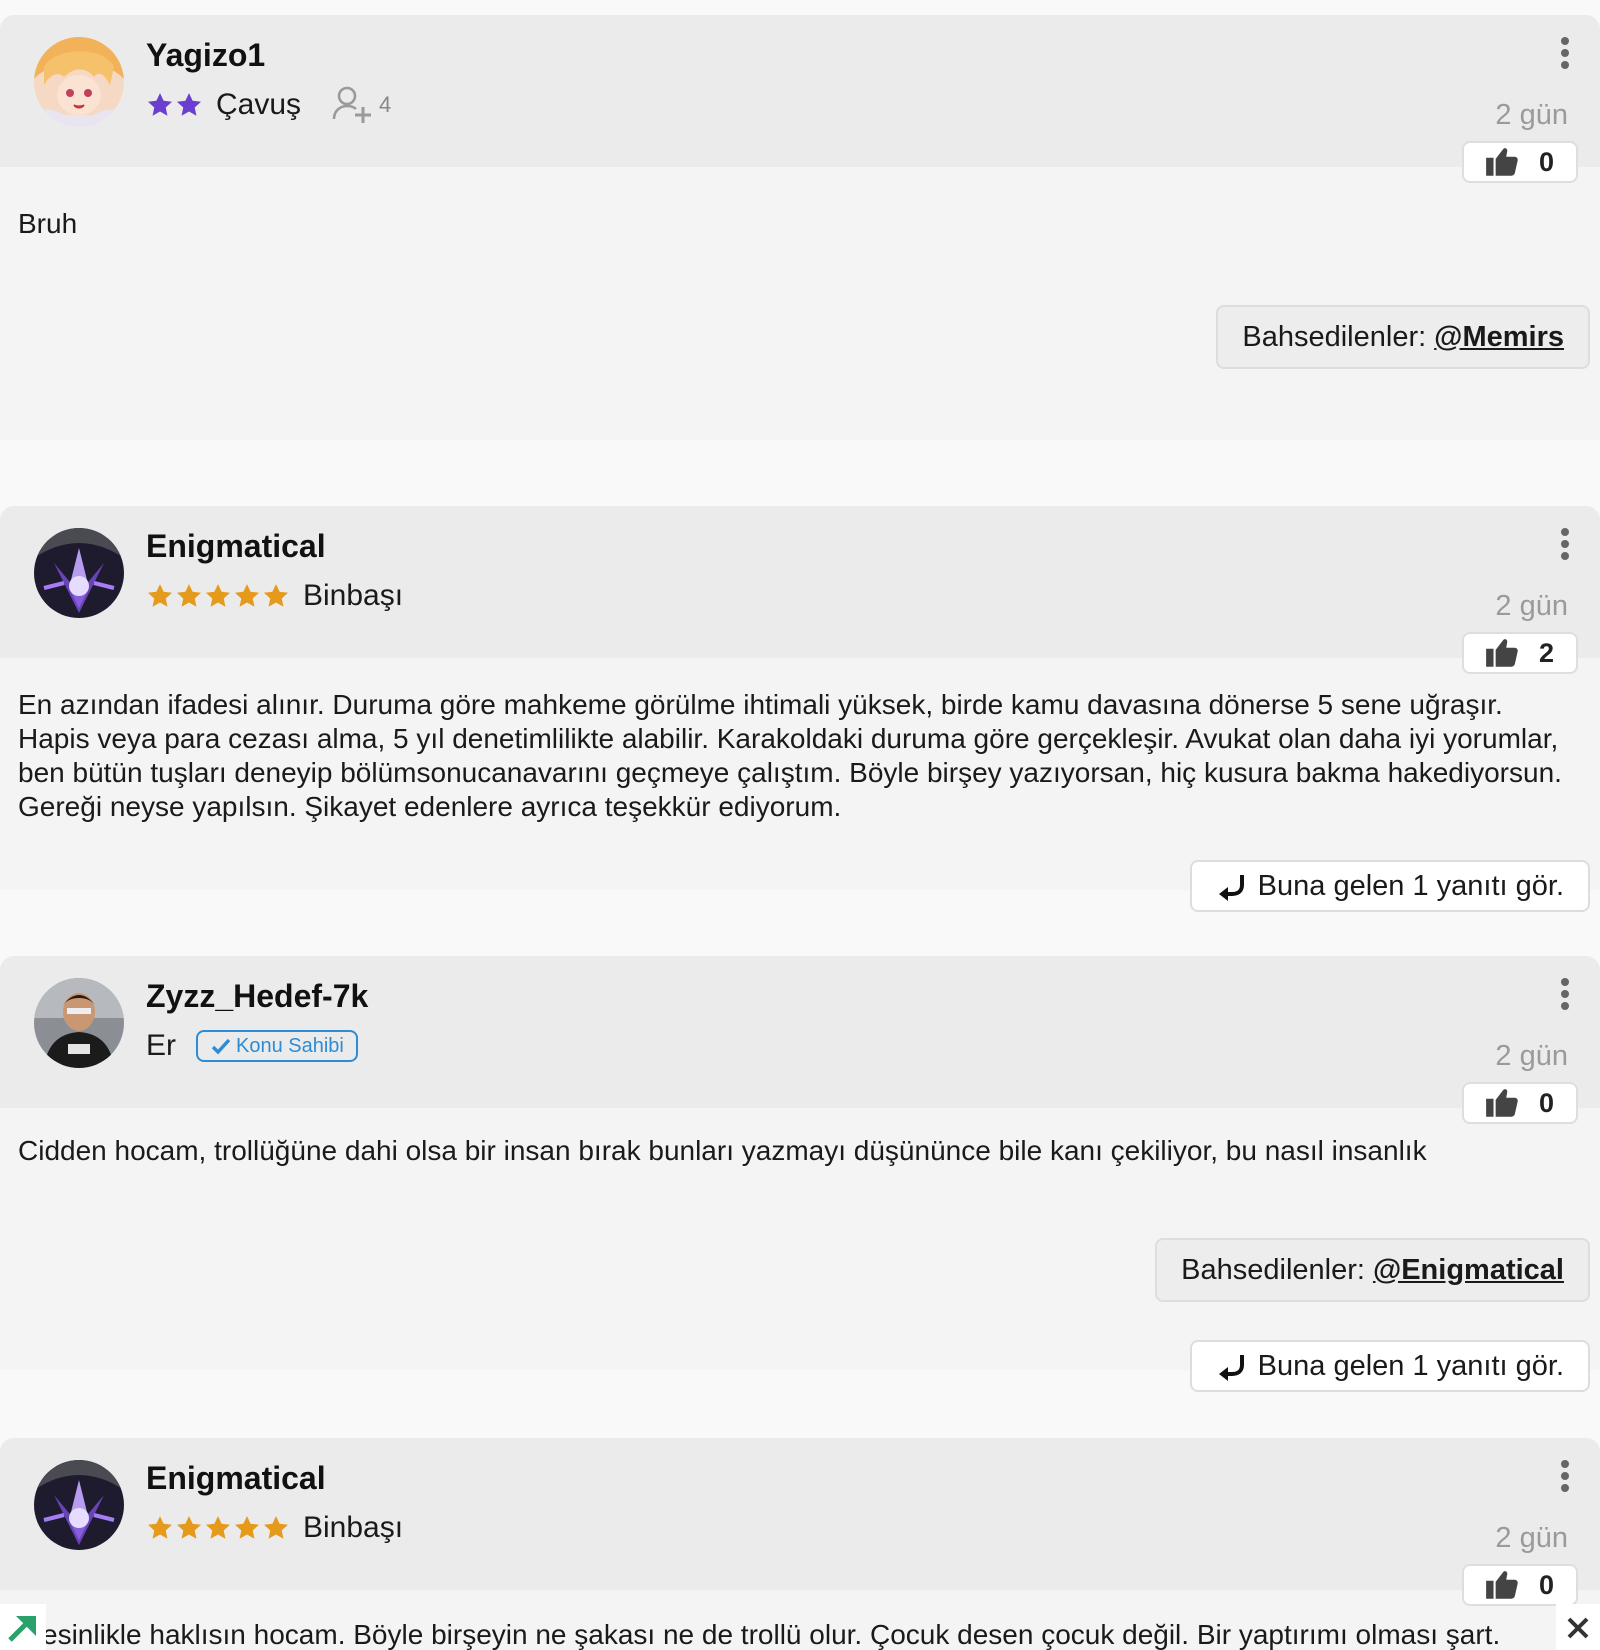 The image size is (1600, 1650). Describe the element at coordinates (48, 223) in the screenshot. I see `comment-text: Bruh` at that location.